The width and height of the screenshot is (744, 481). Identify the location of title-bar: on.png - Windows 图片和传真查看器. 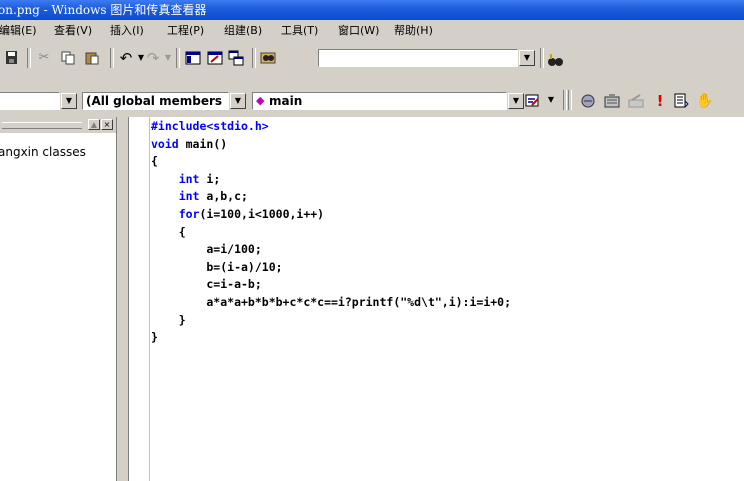
(372, 10).